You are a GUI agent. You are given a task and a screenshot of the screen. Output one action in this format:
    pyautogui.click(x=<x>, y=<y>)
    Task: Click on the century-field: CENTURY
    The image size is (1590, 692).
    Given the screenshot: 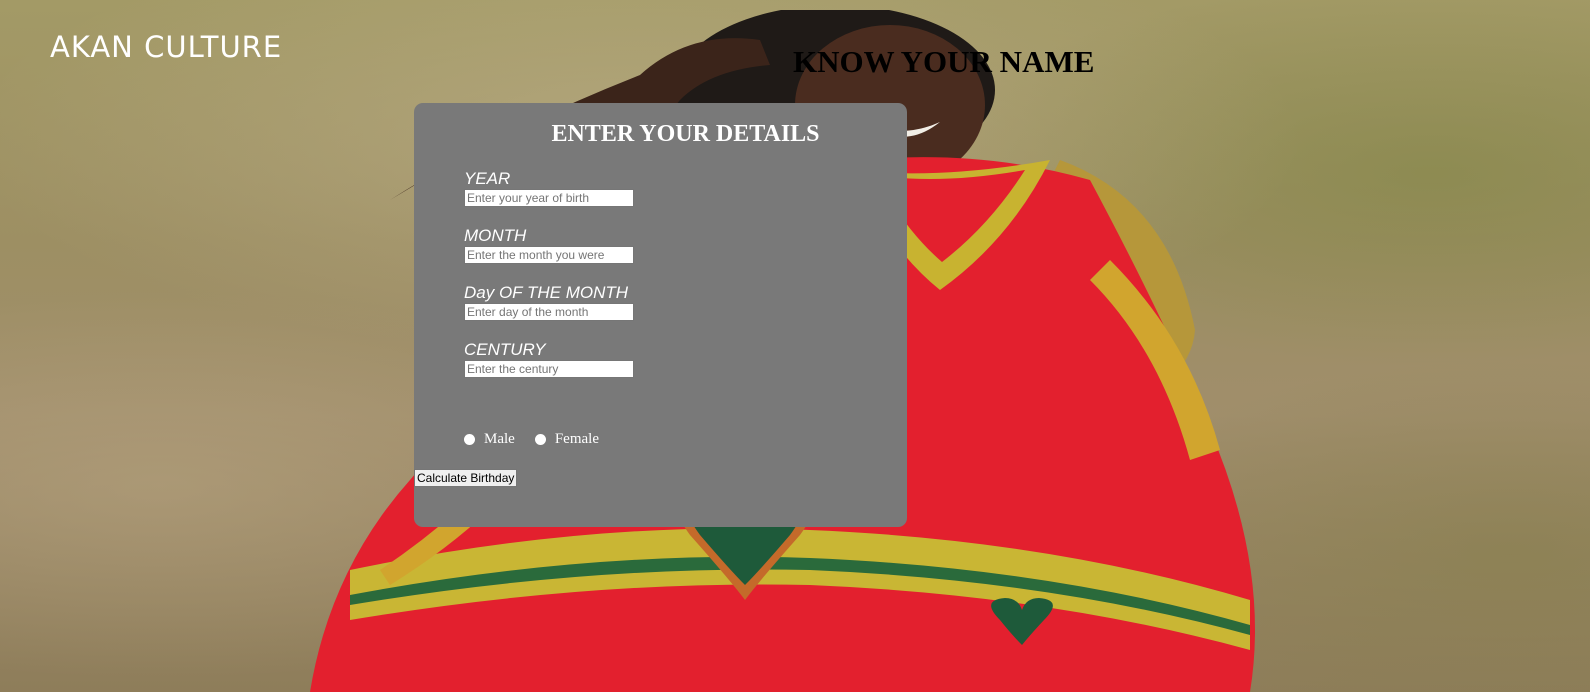 What is the action you would take?
    pyautogui.click(x=549, y=359)
    